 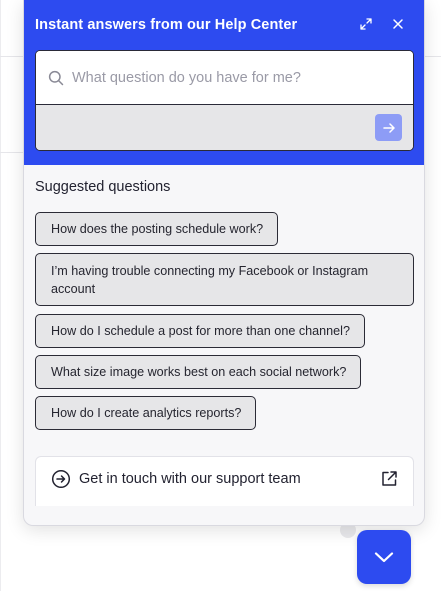 I want to click on search-icon, so click(x=56, y=77).